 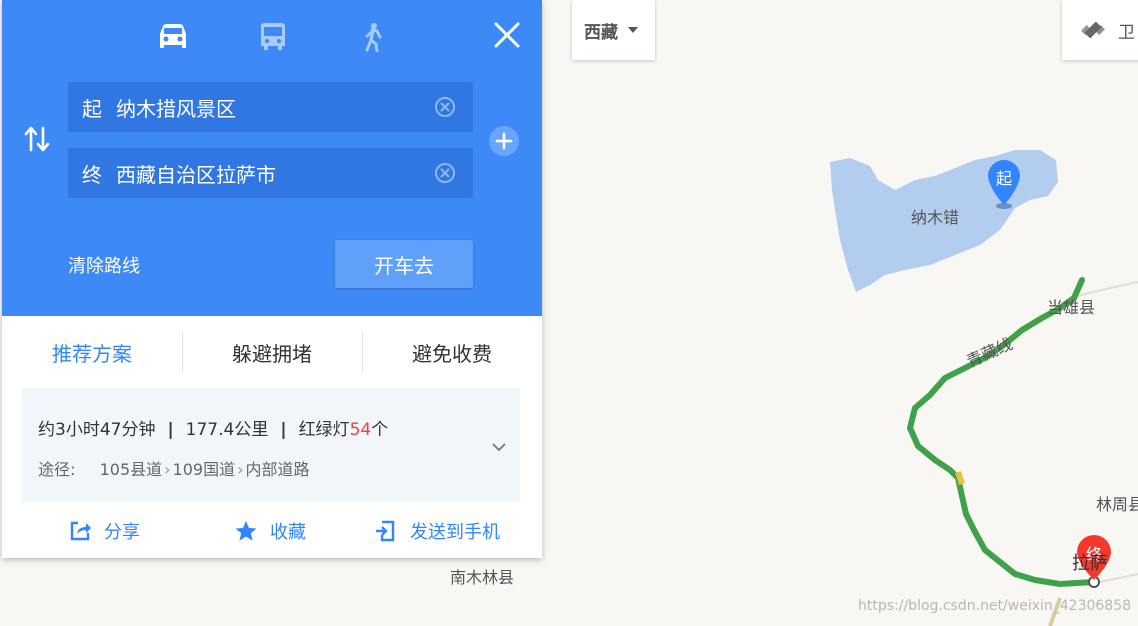 I want to click on svg-text: 起, so click(x=1004, y=178).